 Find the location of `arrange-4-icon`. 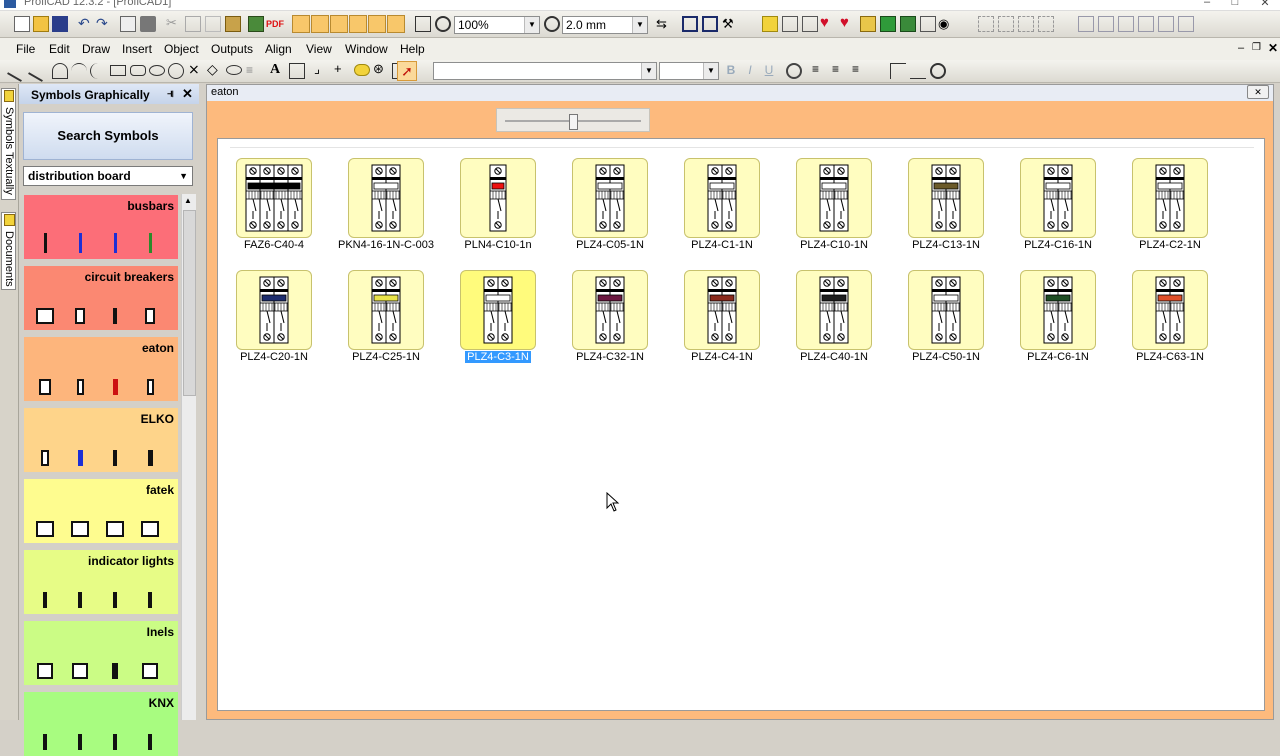

arrange-4-icon is located at coordinates (1046, 24).